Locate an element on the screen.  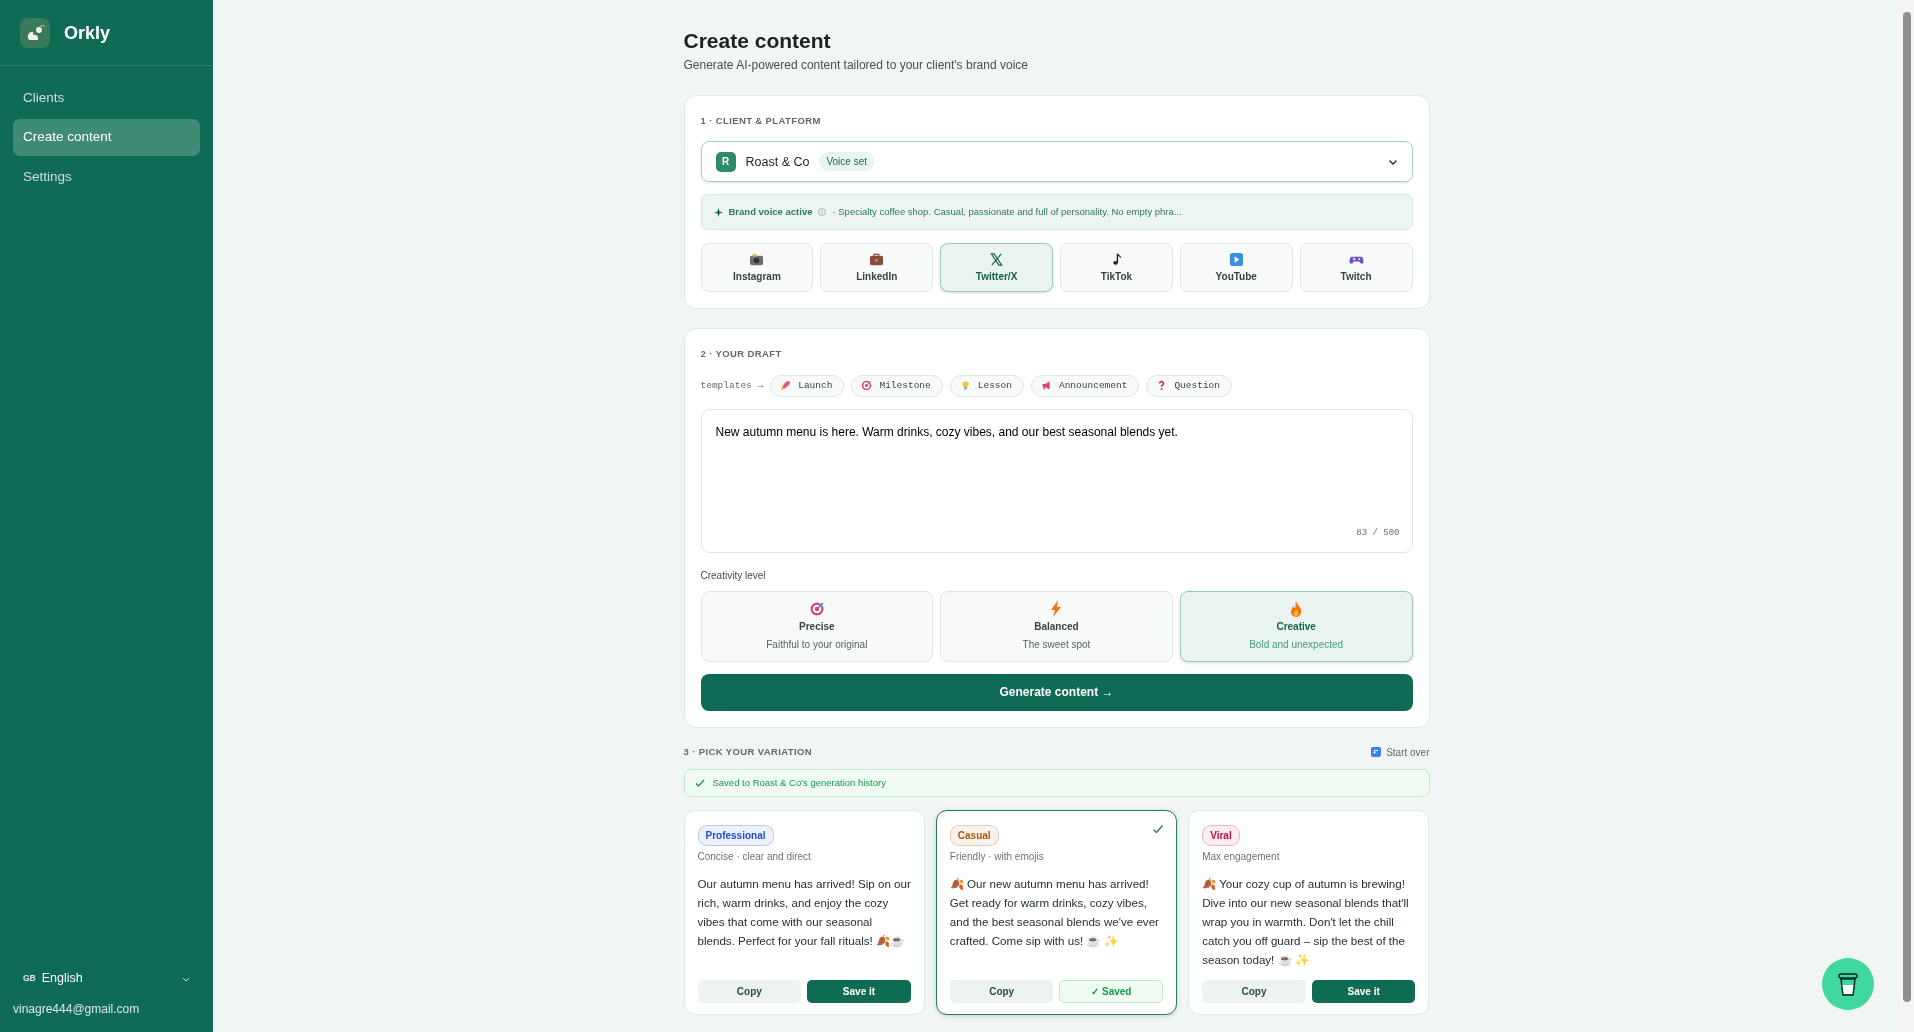
brand-name: Orkly is located at coordinates (87, 33).